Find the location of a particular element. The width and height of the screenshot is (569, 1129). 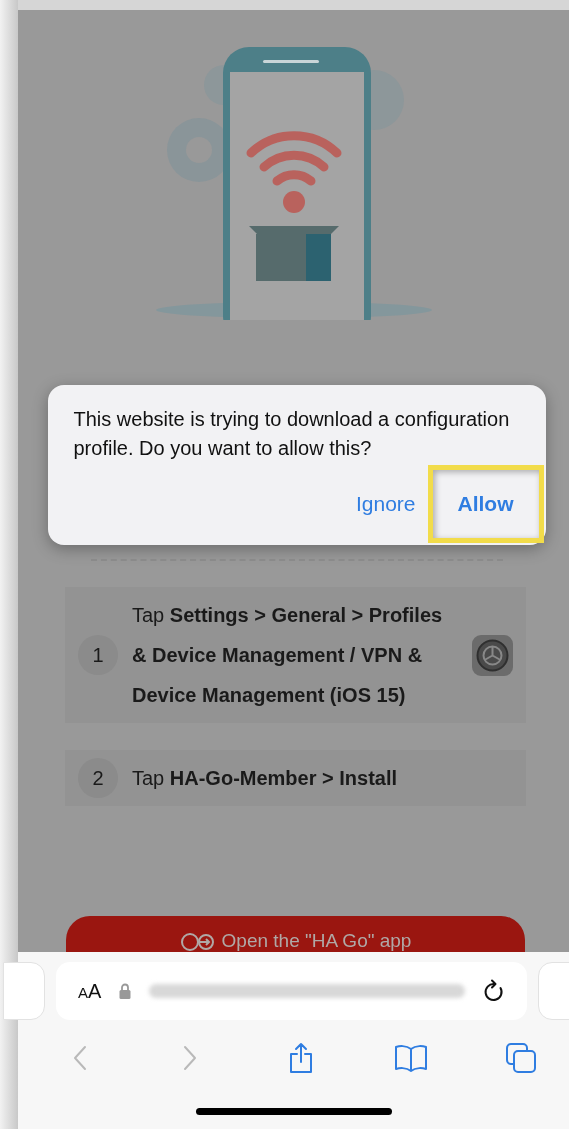

logo-icon is located at coordinates (197, 942).